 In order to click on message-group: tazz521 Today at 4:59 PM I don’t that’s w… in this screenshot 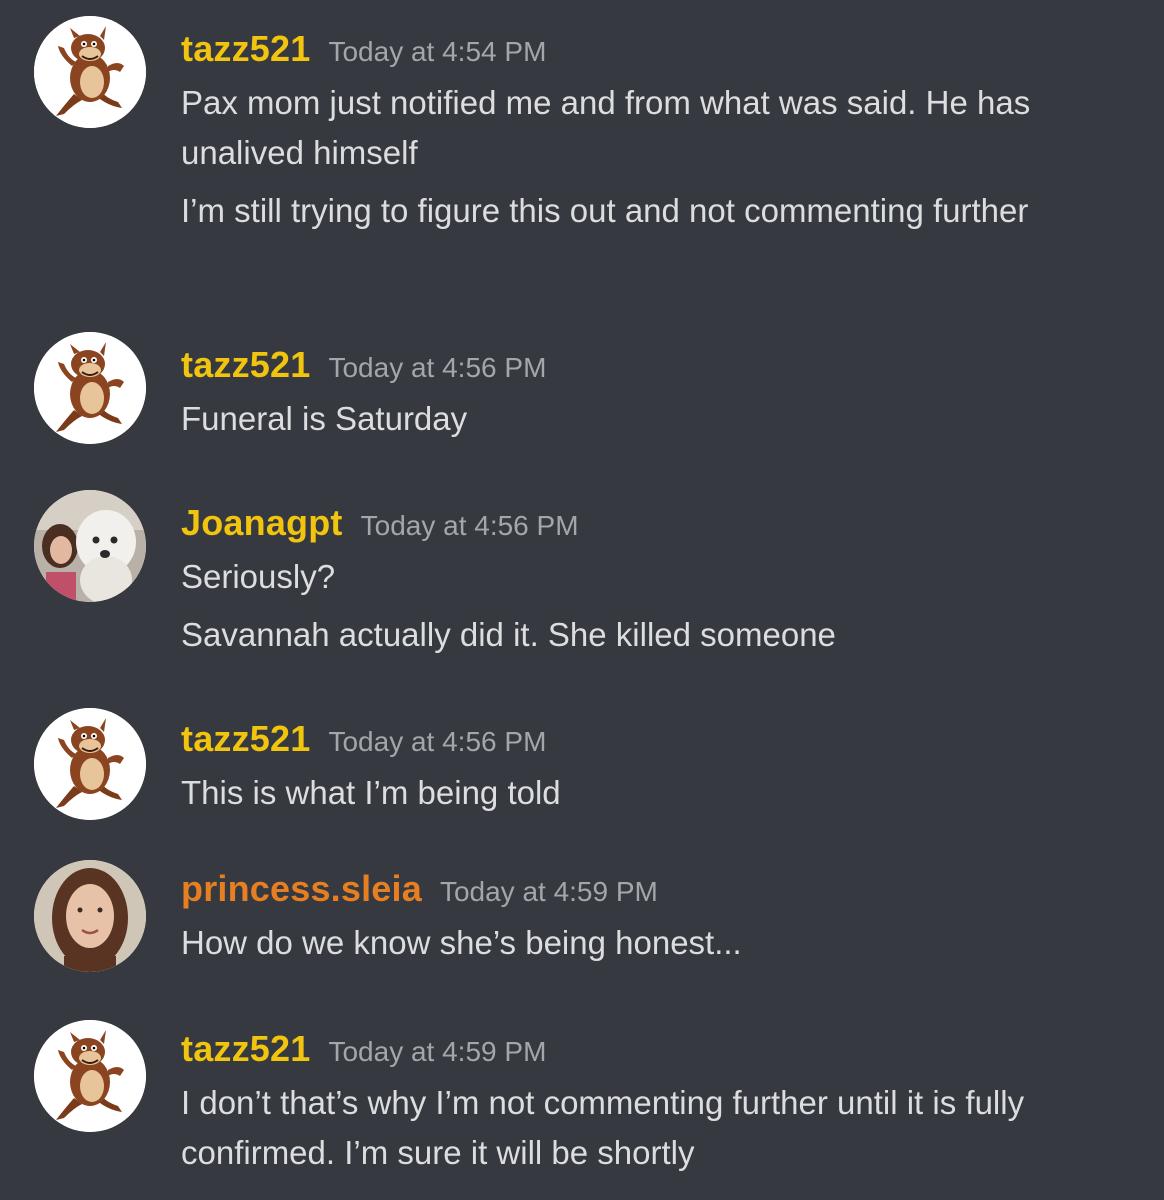, I will do `click(582, 1105)`.